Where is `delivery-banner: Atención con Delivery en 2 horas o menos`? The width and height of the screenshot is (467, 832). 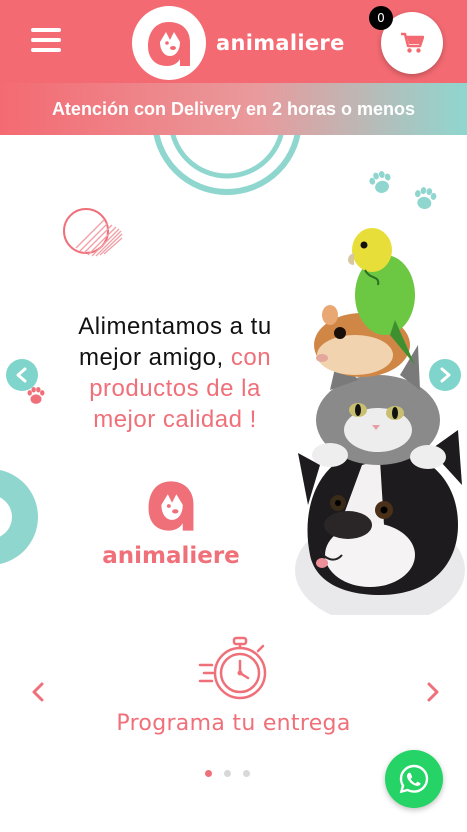
delivery-banner: Atención con Delivery en 2 horas o menos is located at coordinates (233, 109).